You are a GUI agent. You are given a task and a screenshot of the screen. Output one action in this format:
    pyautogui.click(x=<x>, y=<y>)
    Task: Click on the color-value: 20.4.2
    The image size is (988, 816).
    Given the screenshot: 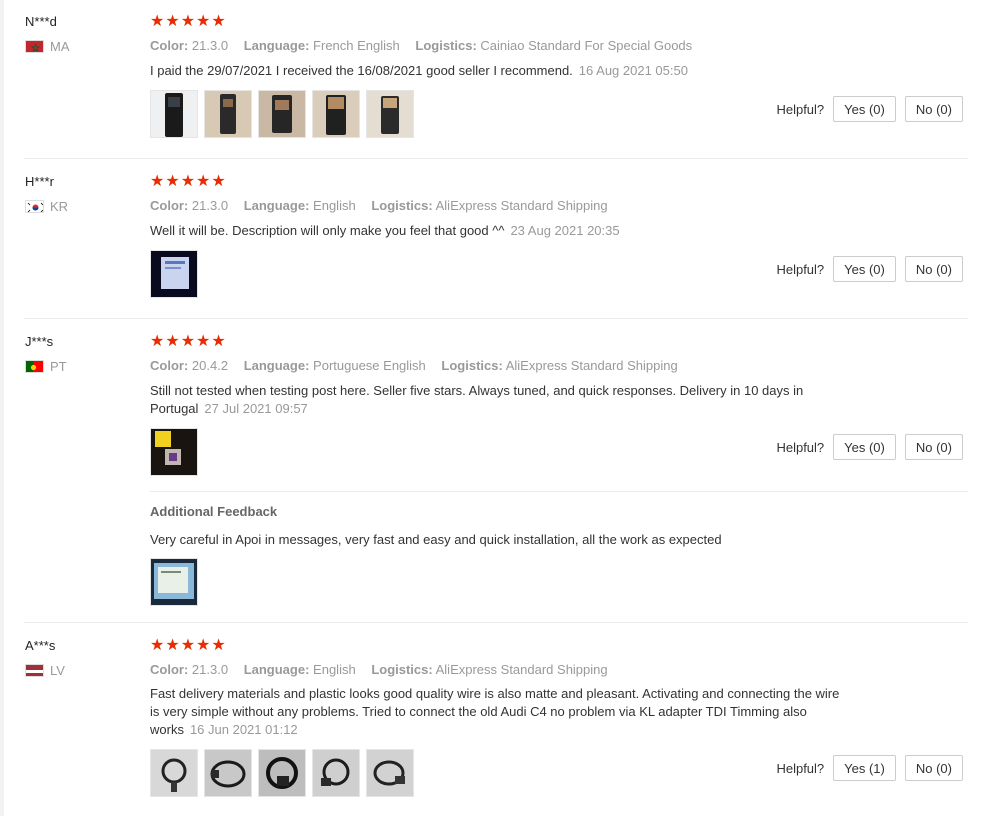 What is the action you would take?
    pyautogui.click(x=210, y=365)
    